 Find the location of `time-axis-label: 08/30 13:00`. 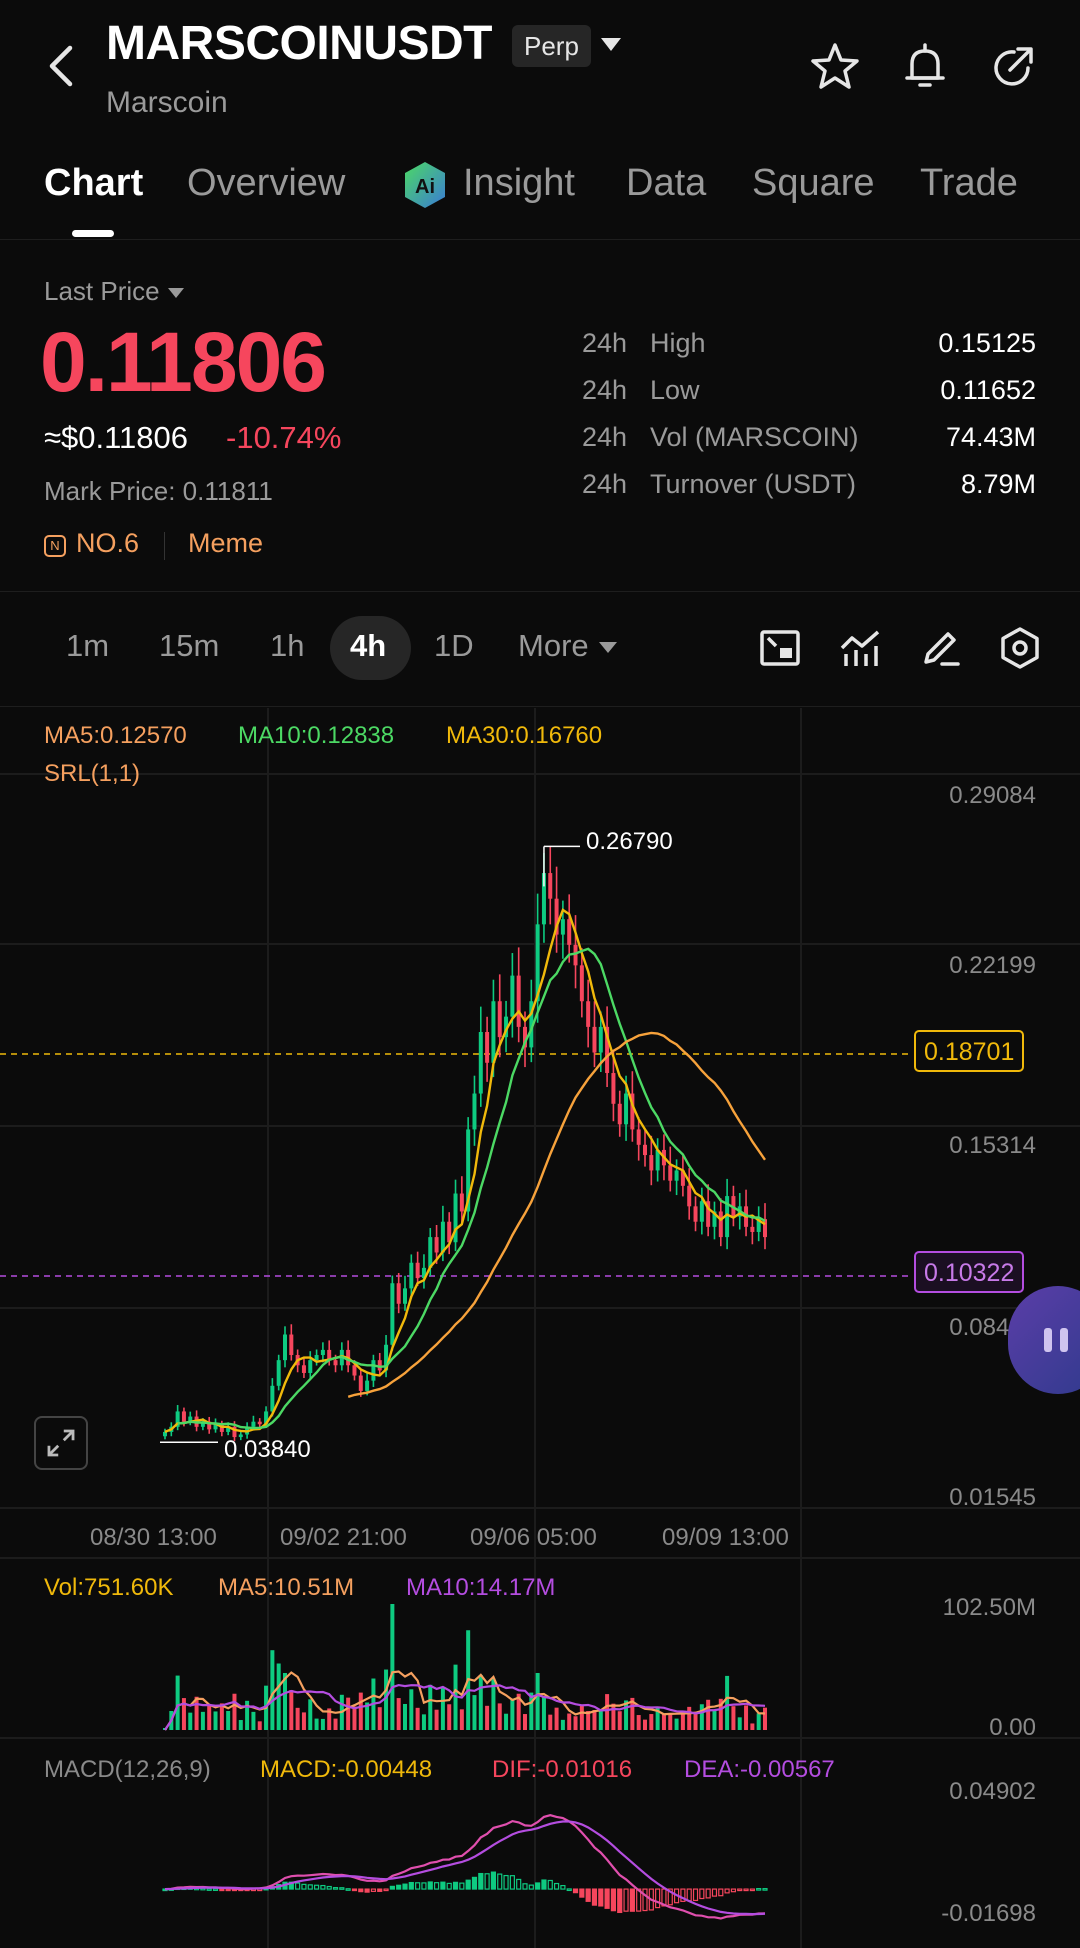

time-axis-label: 08/30 13:00 is located at coordinates (153, 1537).